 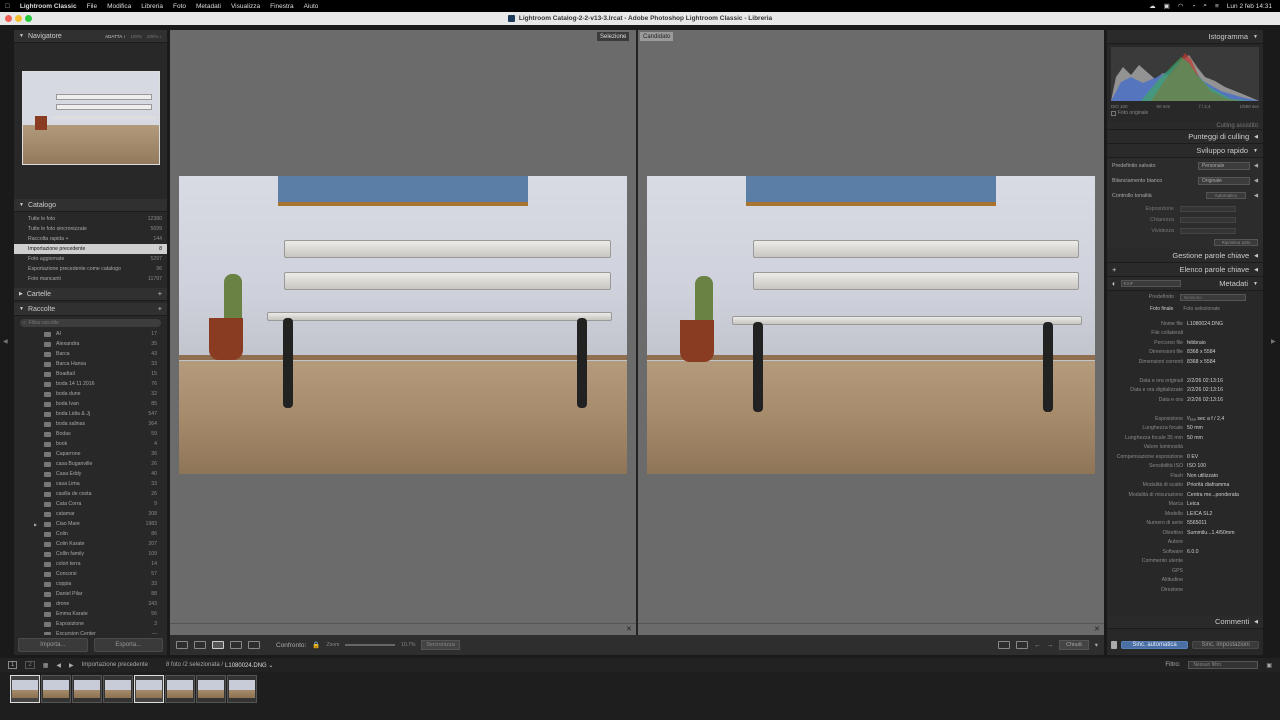 I want to click on sync-button: Sincronizza, so click(x=440, y=645).